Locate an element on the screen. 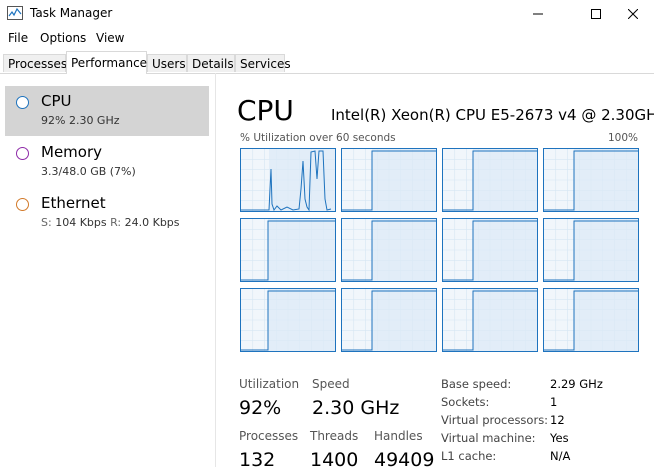  receive-label: R: is located at coordinates (116, 222).